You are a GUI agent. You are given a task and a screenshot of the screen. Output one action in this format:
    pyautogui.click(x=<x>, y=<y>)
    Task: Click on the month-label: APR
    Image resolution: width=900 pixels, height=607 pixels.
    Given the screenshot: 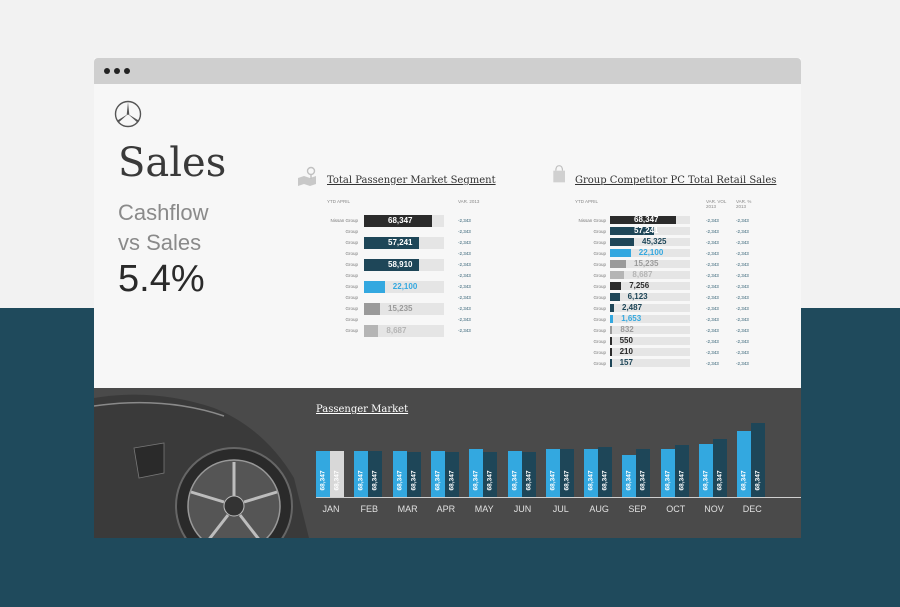 What is the action you would take?
    pyautogui.click(x=446, y=509)
    